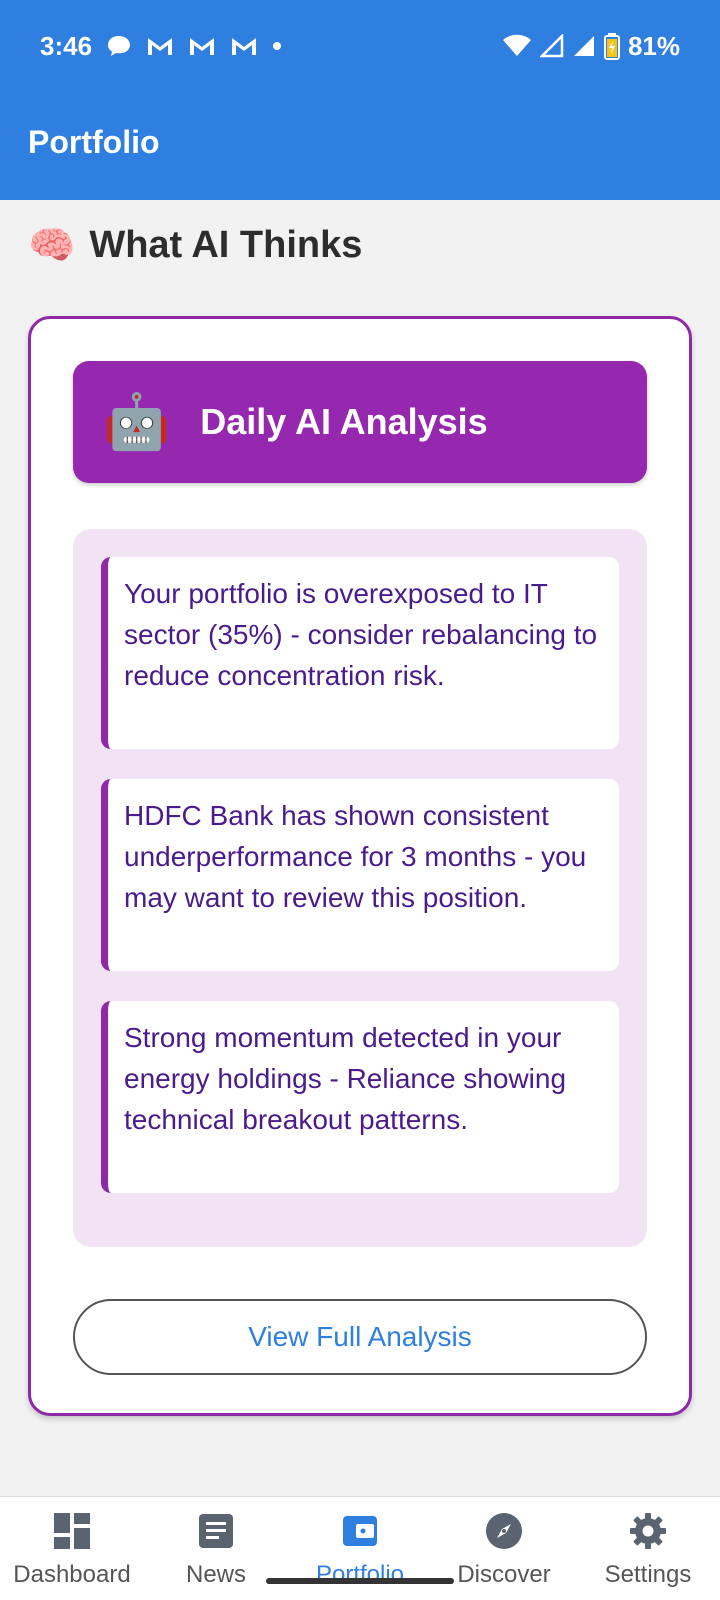 The image size is (720, 1600). I want to click on compass-icon, so click(504, 1531).